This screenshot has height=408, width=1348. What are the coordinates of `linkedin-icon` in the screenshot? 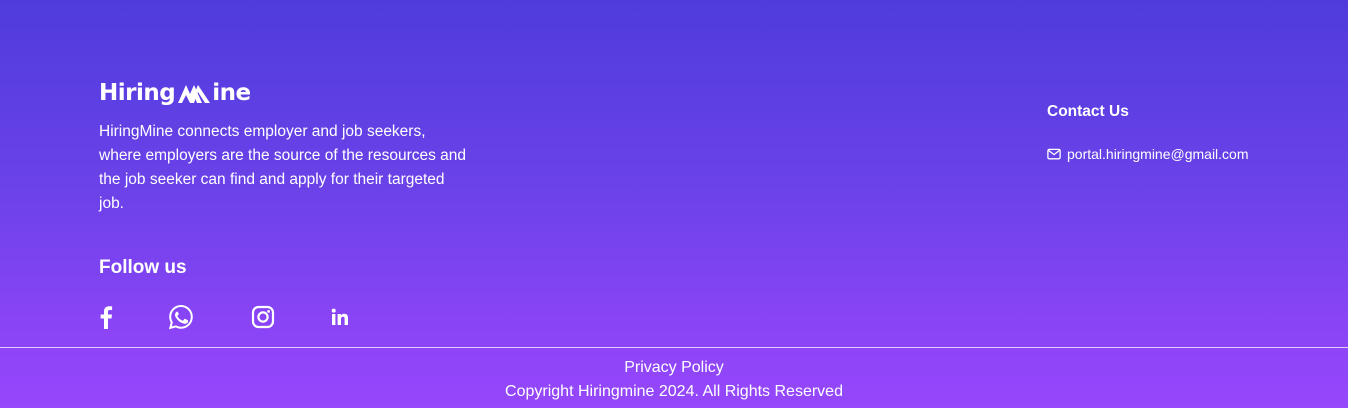 It's located at (339, 316).